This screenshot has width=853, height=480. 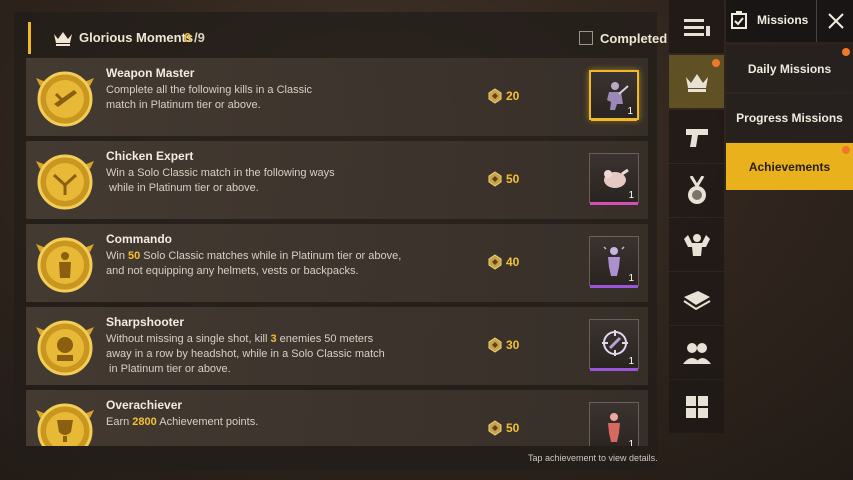 I want to click on achievement-title: Sharpshooter, so click(x=145, y=322).